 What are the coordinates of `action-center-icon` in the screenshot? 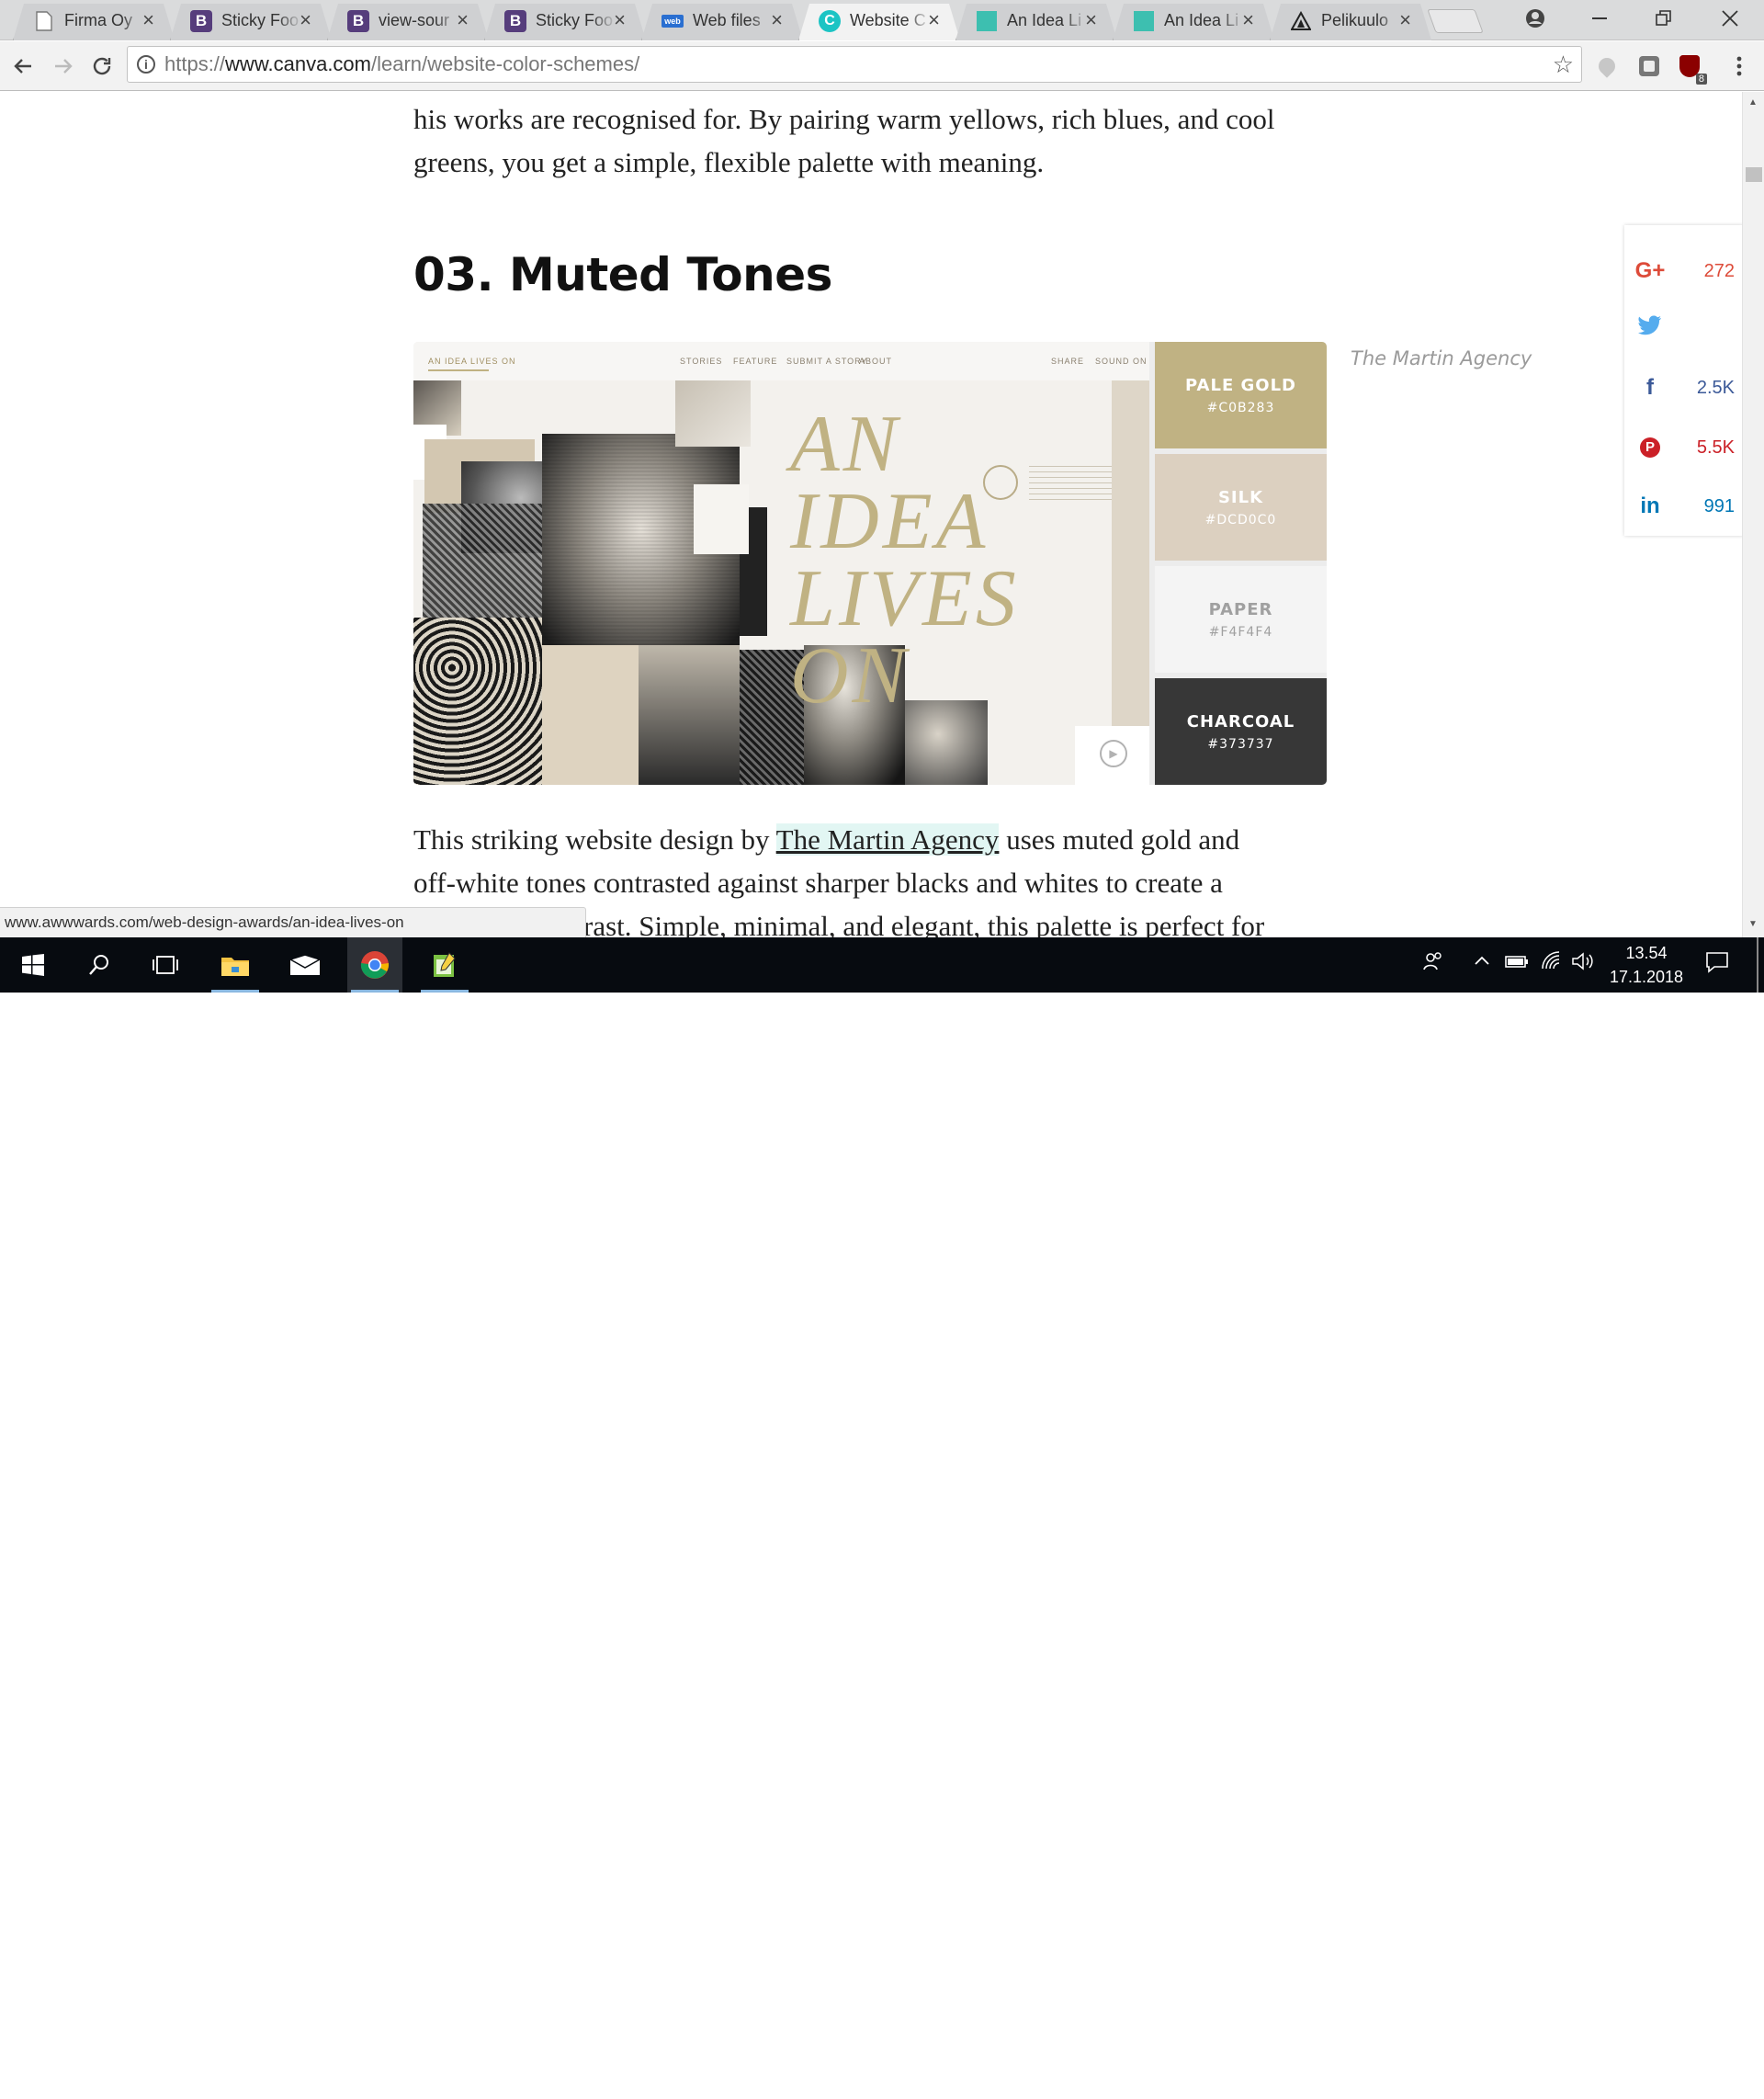 It's located at (1717, 965).